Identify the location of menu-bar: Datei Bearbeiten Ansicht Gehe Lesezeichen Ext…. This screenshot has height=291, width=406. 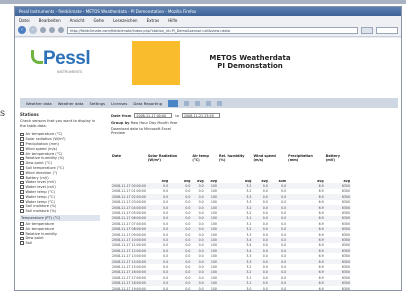
(208, 20).